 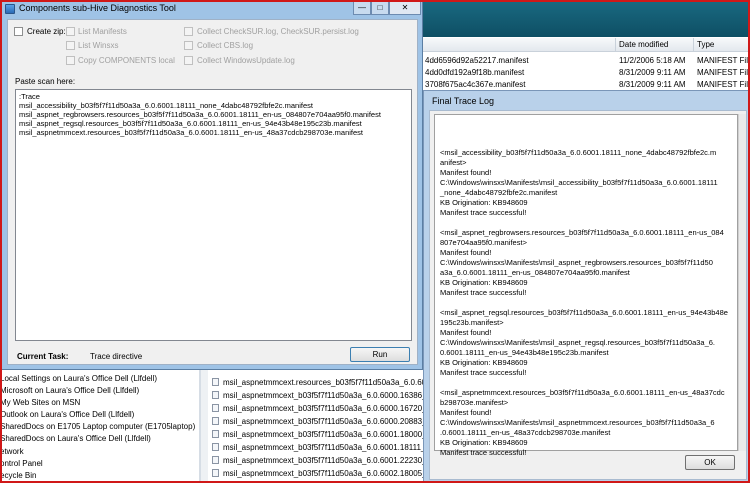 What do you see at coordinates (98, 45) in the screenshot?
I see `list-winsxs-label: List Winsxs` at bounding box center [98, 45].